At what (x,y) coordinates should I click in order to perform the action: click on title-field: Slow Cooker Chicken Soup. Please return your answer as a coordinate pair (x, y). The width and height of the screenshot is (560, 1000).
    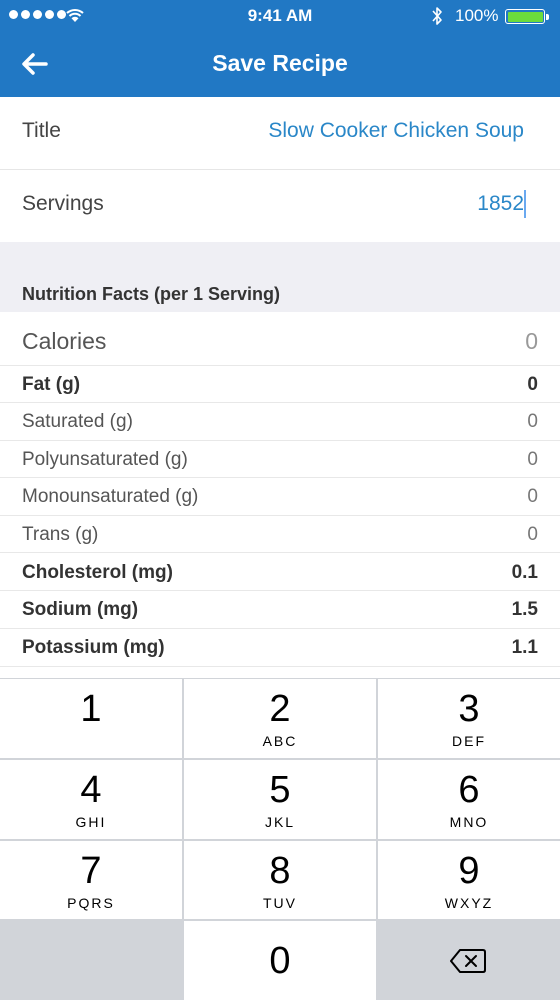
    Looking at the image, I should click on (396, 131).